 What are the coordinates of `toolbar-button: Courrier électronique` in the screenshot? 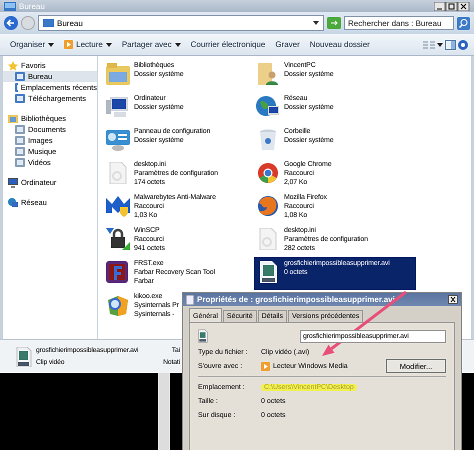 It's located at (228, 44).